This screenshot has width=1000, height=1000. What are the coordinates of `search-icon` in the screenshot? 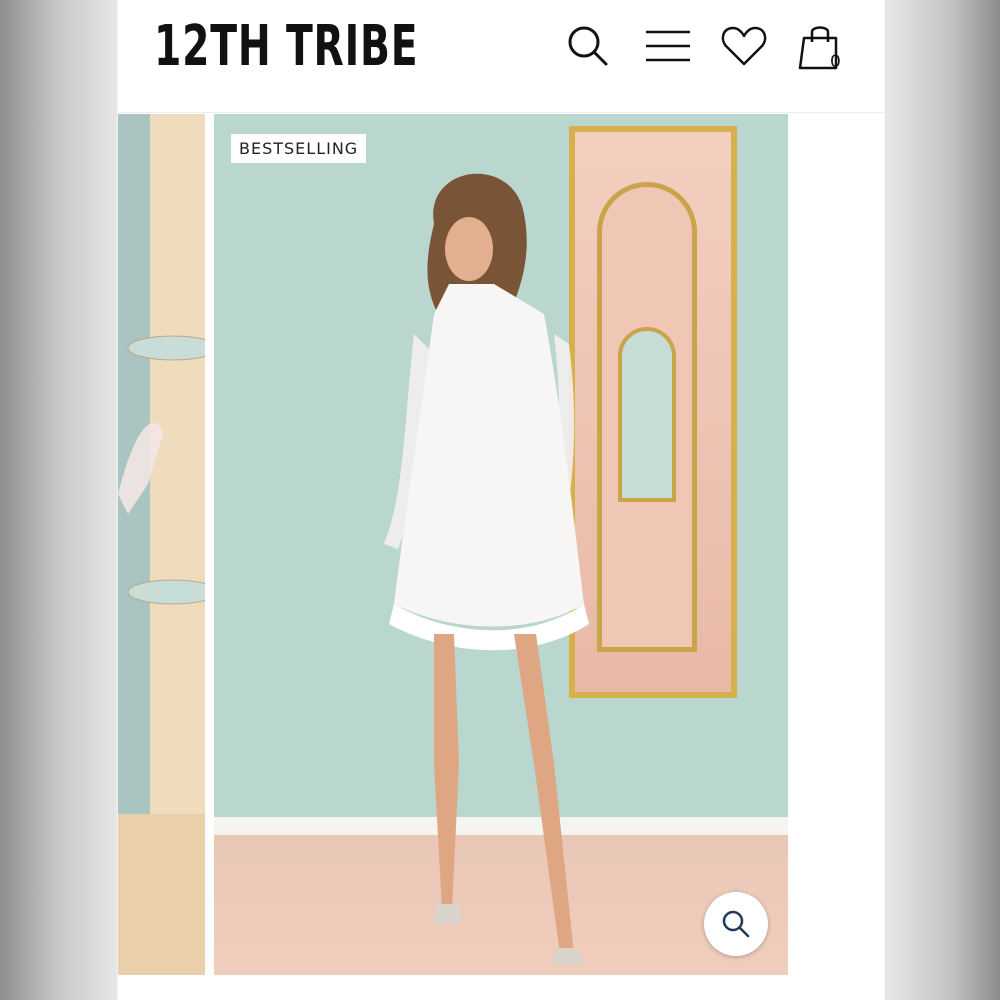 It's located at (588, 46).